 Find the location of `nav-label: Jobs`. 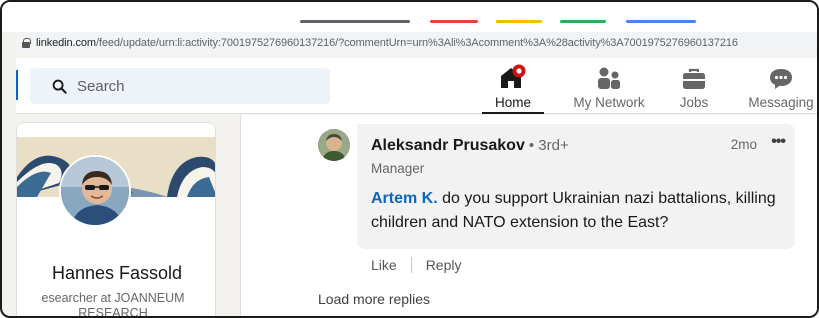

nav-label: Jobs is located at coordinates (694, 102).